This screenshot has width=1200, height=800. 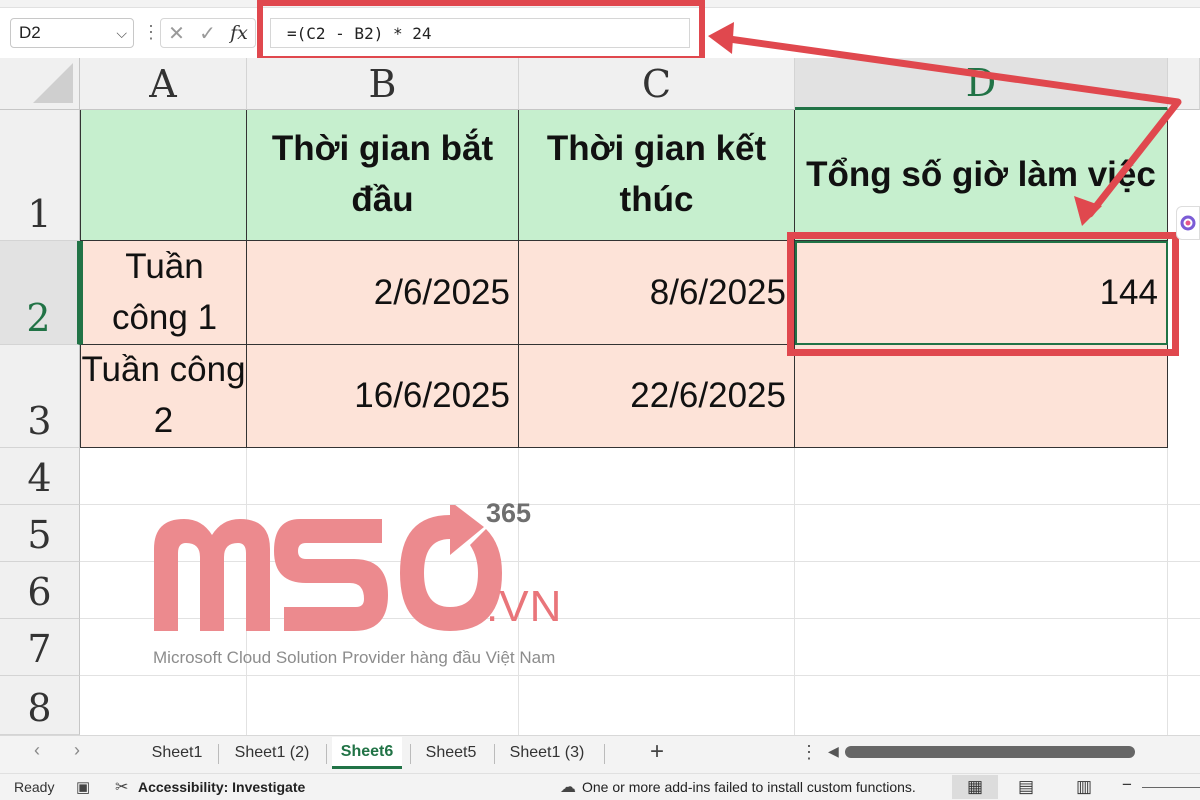 What do you see at coordinates (272, 753) in the screenshot?
I see `sheet-tab-sheet1-2: Sheet1 (2)` at bounding box center [272, 753].